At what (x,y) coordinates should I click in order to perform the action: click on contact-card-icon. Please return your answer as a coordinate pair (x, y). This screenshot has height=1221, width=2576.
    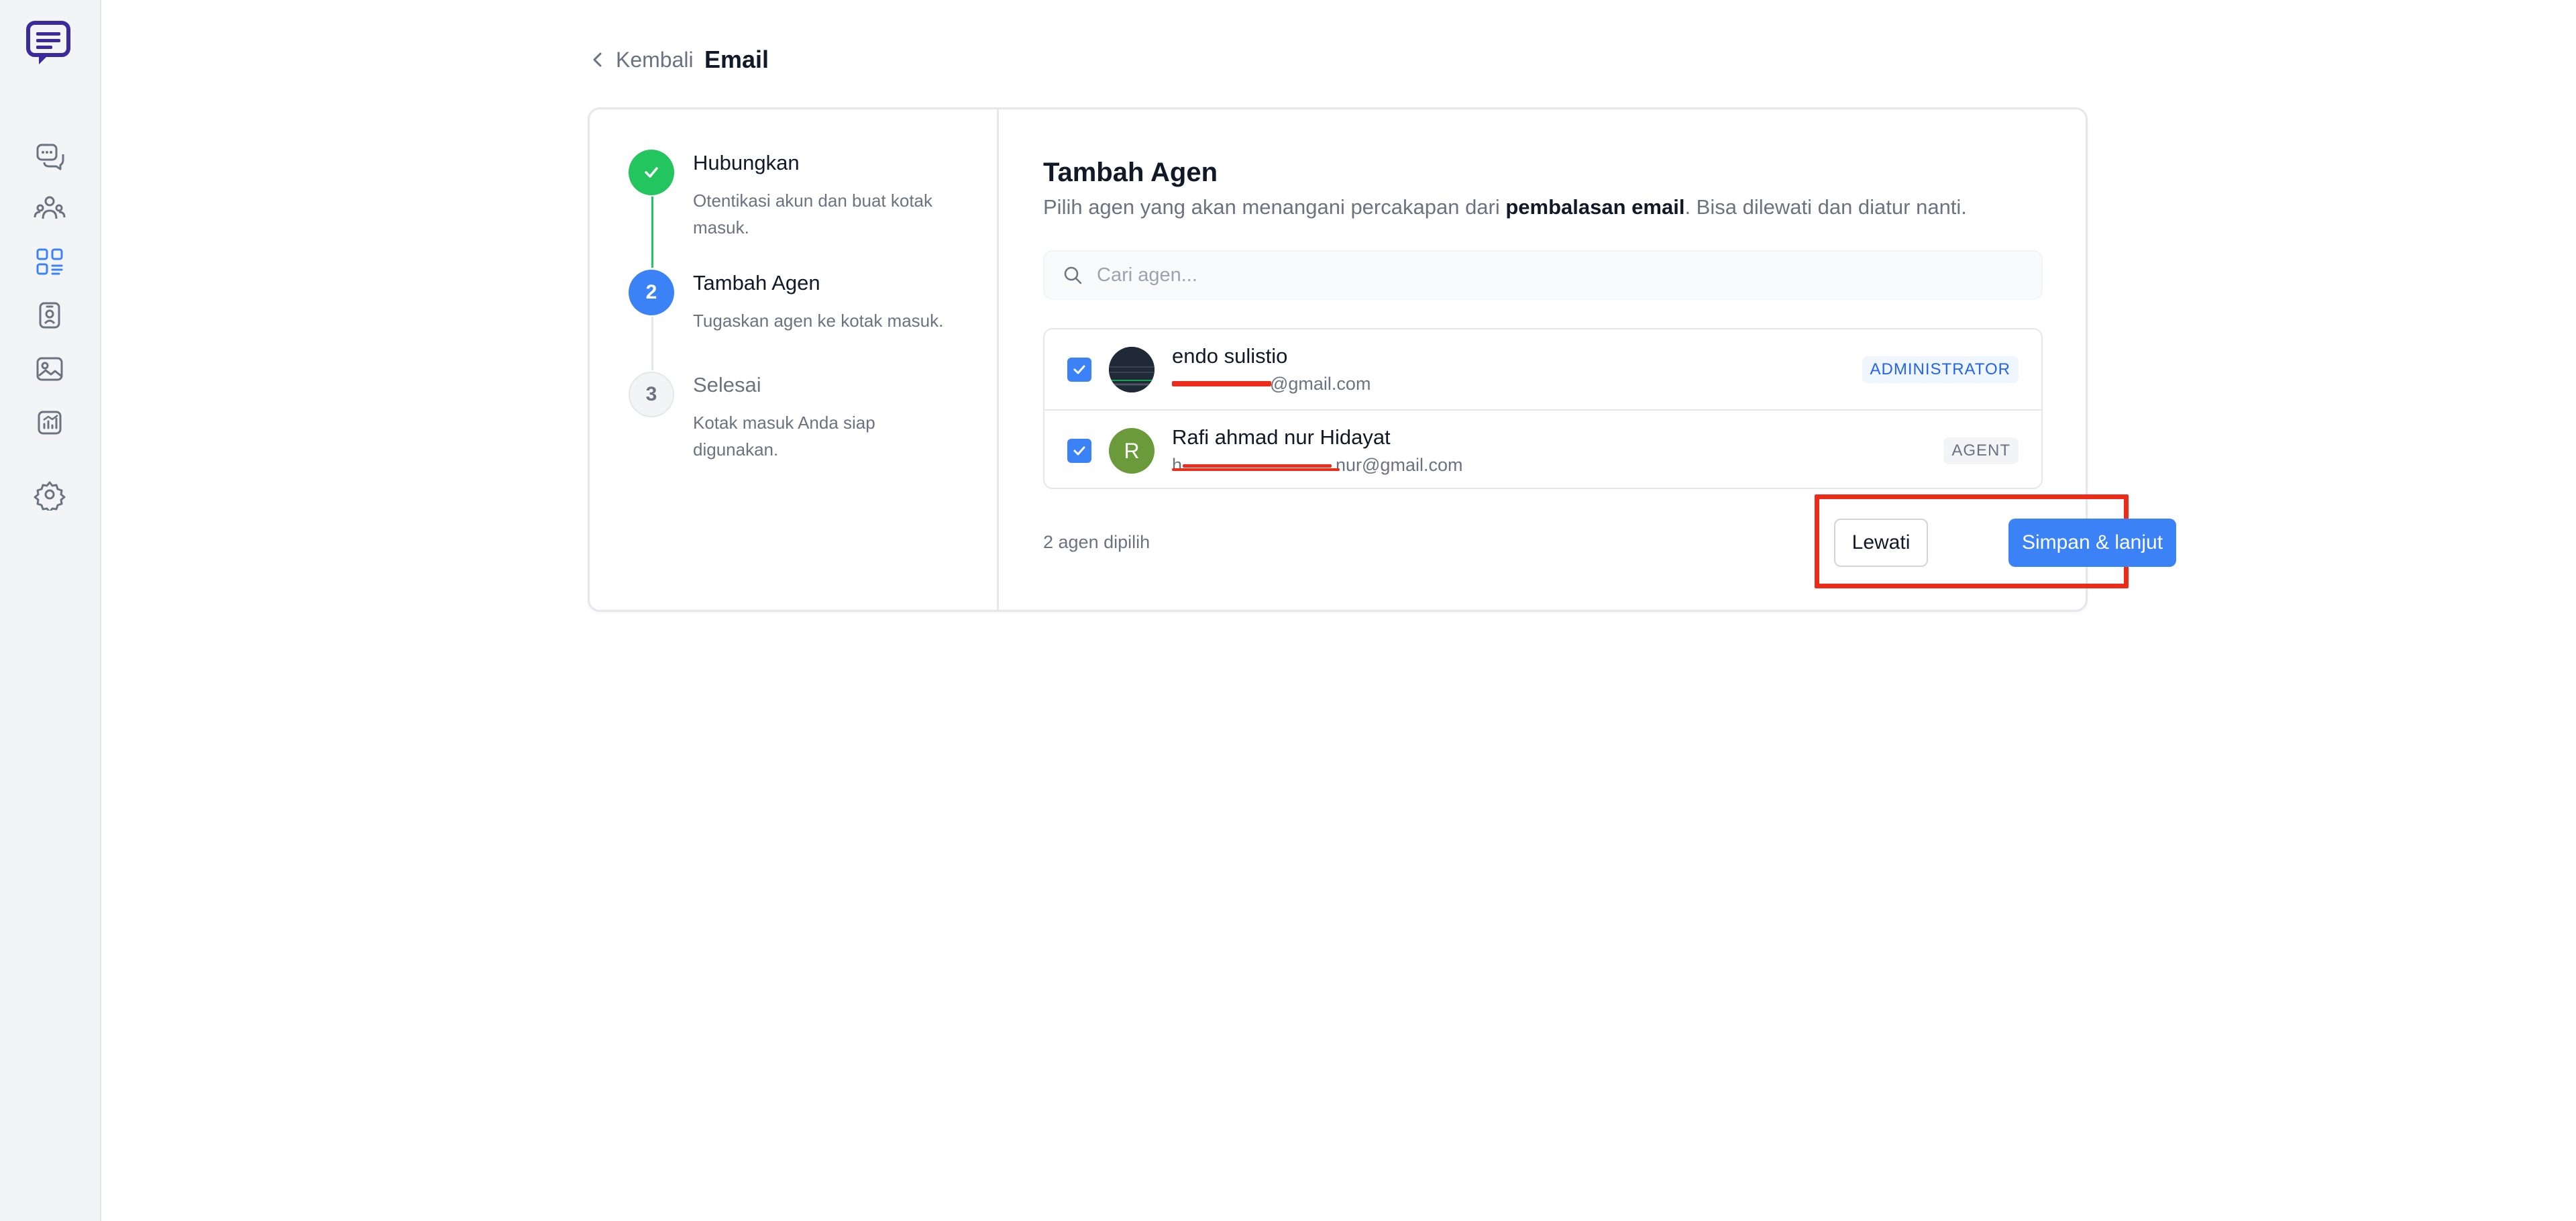
    Looking at the image, I should click on (49, 315).